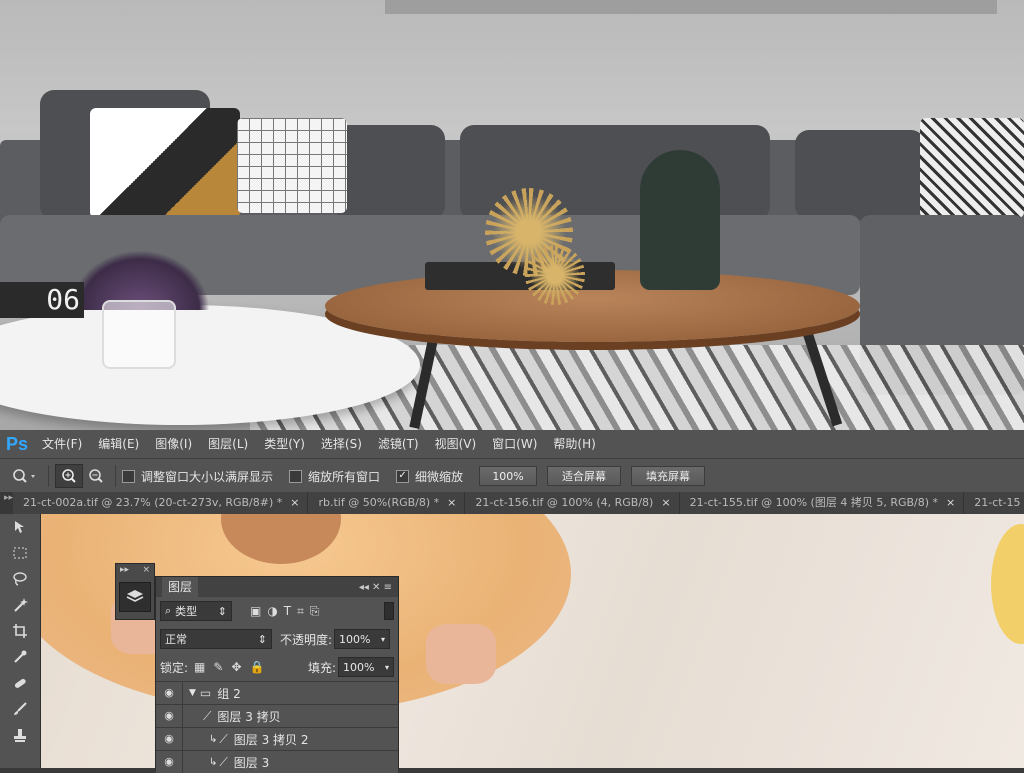 The height and width of the screenshot is (773, 1024). What do you see at coordinates (668, 476) in the screenshot?
I see `fill-screen-button: 填充屏幕` at bounding box center [668, 476].